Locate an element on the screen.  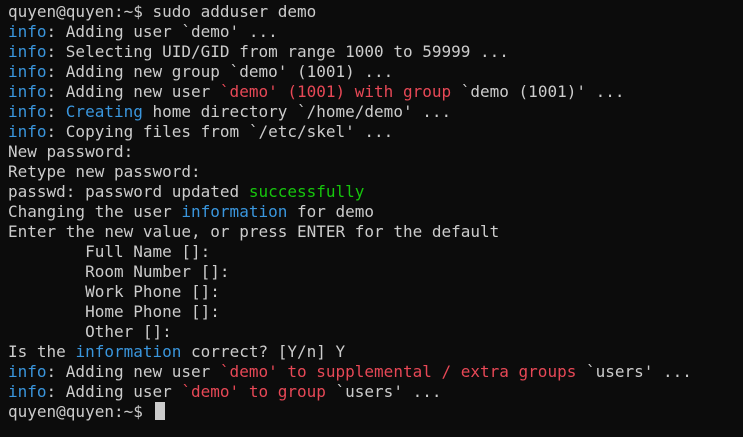
text-cursor is located at coordinates (159, 411).